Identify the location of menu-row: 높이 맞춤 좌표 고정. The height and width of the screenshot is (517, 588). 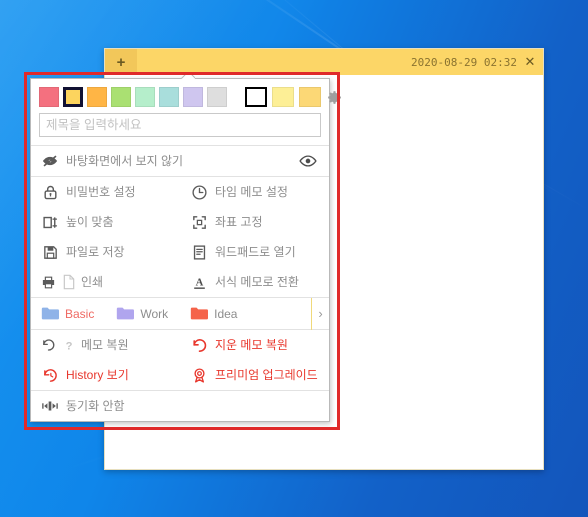
(180, 222).